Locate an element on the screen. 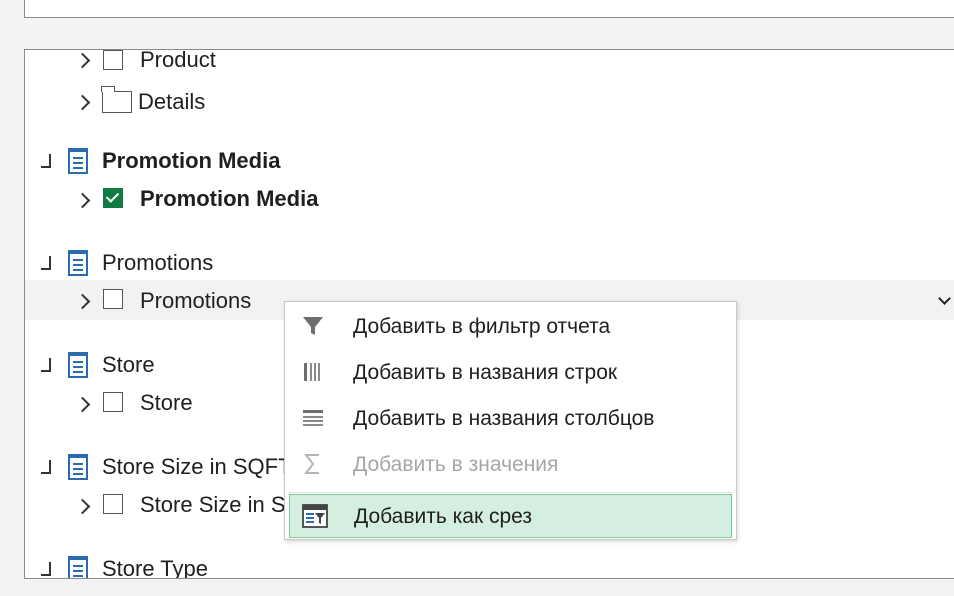 This screenshot has height=596, width=954. table-promotions: Promotions is located at coordinates (489, 263).